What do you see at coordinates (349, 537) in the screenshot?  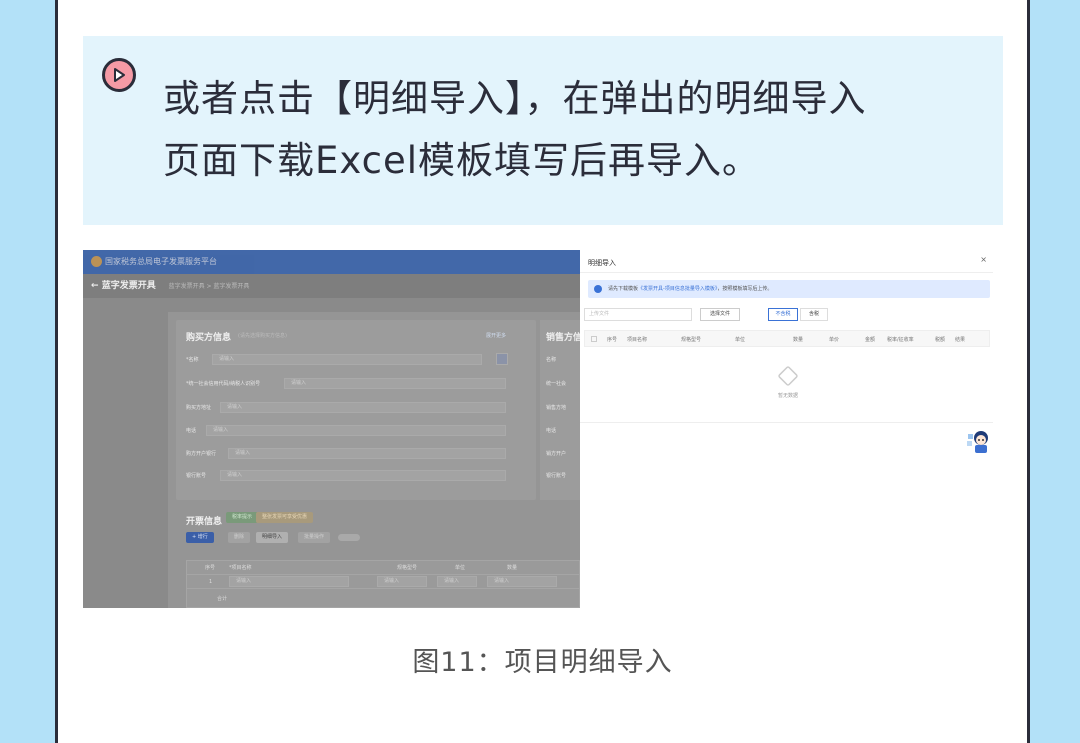 I see `toggle-switch` at bounding box center [349, 537].